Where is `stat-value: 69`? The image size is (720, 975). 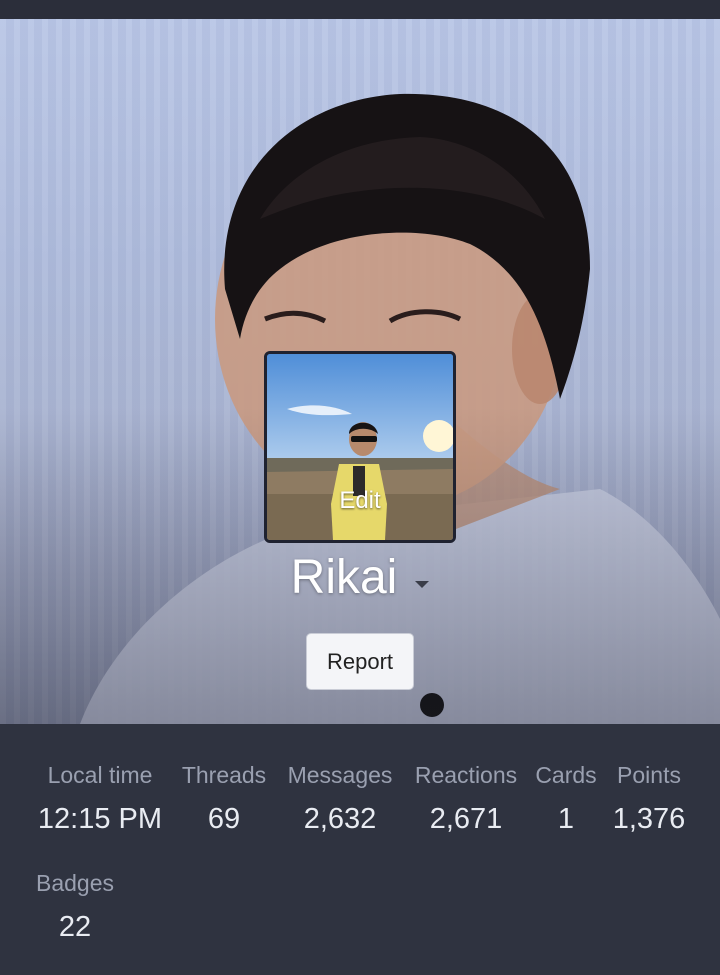
stat-value: 69 is located at coordinates (224, 819).